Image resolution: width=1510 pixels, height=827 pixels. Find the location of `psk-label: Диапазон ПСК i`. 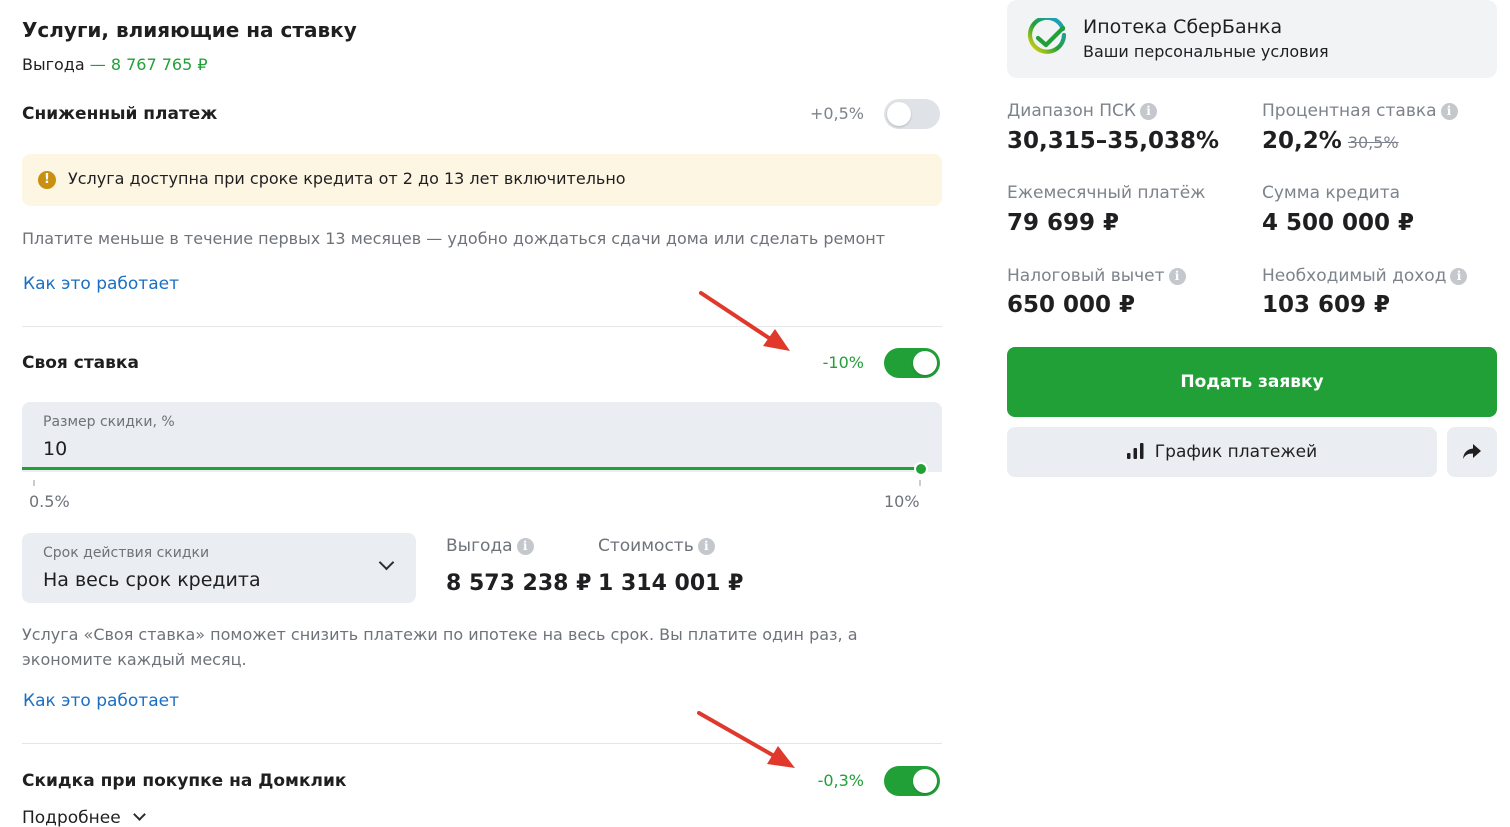

psk-label: Диапазон ПСК i is located at coordinates (1082, 111).